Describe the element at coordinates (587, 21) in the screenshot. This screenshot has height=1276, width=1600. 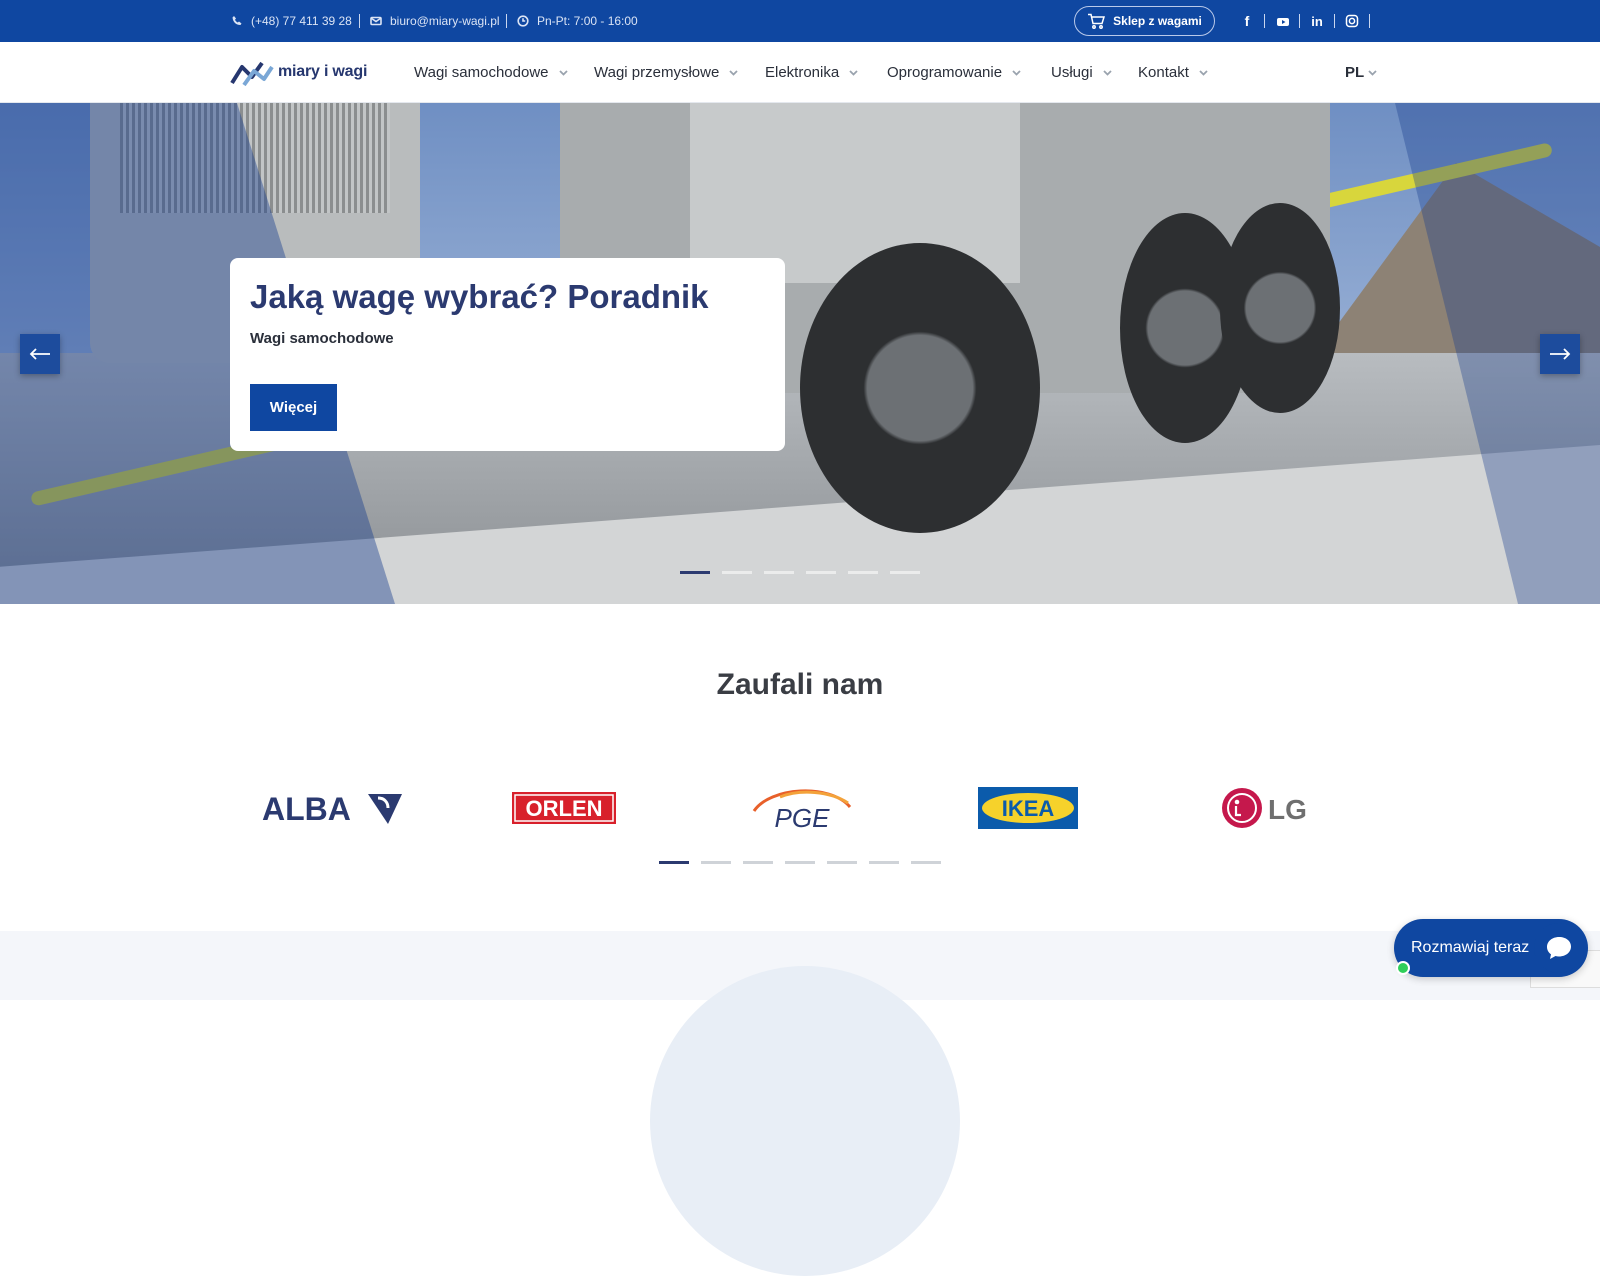
I see `hours-text: Pn-Pt: 7:00 - 16:00` at that location.